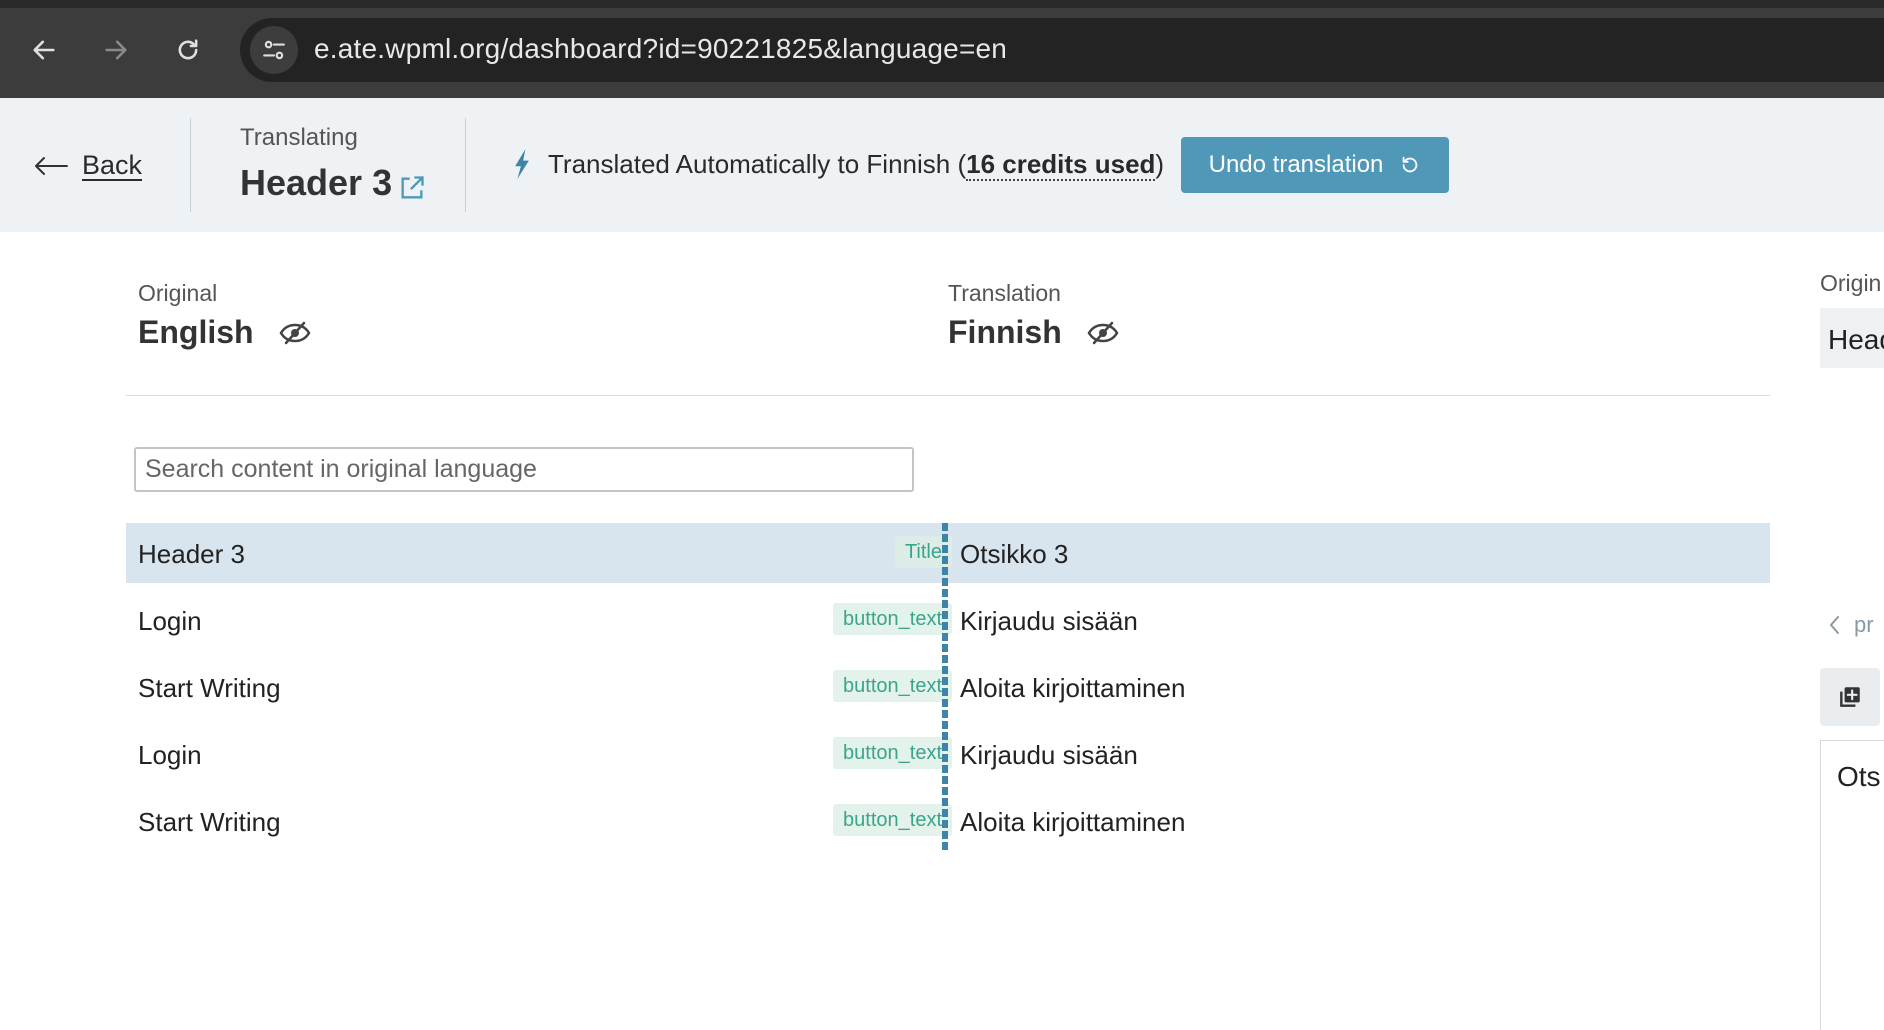 This screenshot has height=1030, width=1884. What do you see at coordinates (191, 554) in the screenshot?
I see `original-text: Header 3` at bounding box center [191, 554].